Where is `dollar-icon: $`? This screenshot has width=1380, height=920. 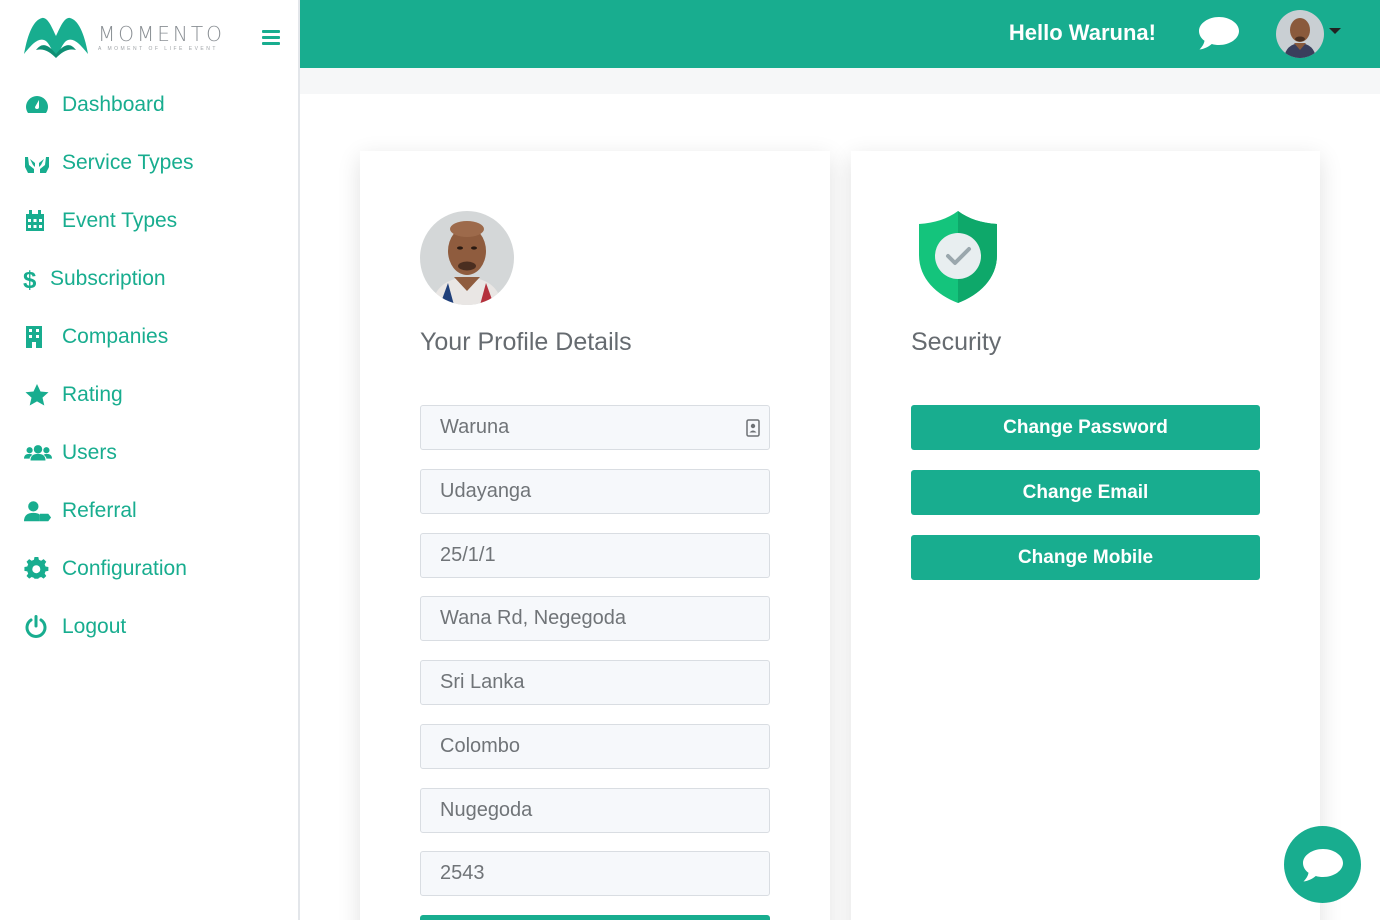 dollar-icon: $ is located at coordinates (31, 279).